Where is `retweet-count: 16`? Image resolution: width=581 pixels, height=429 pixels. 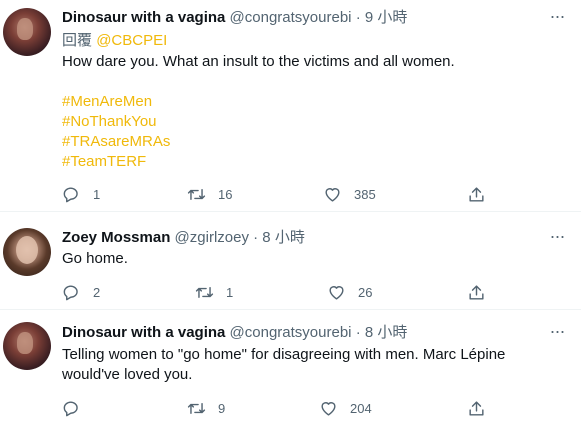 retweet-count: 16 is located at coordinates (225, 194).